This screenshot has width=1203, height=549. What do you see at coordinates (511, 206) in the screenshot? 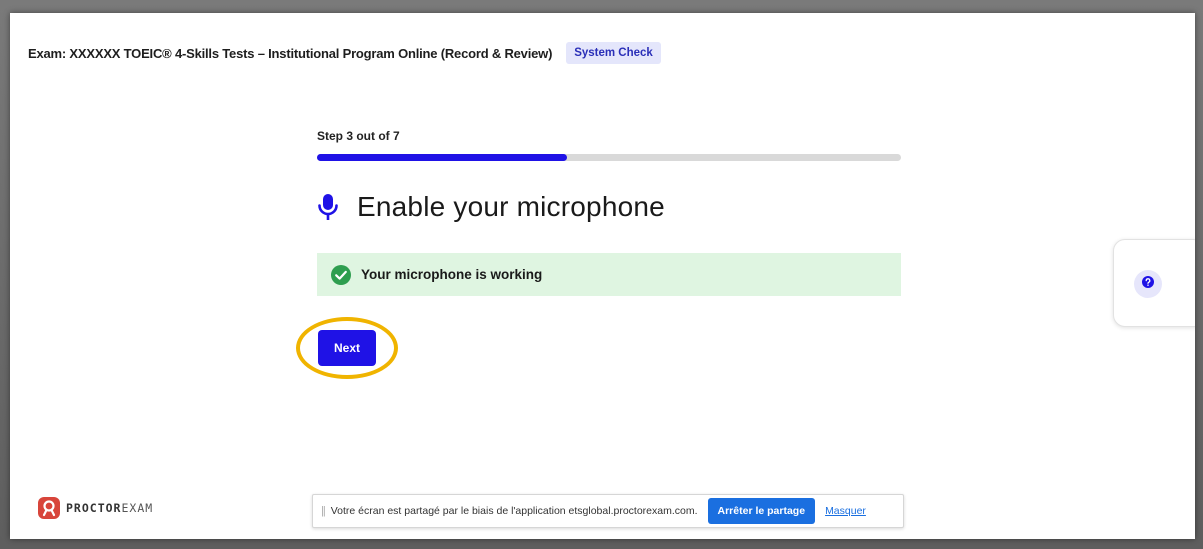
I see `page-heading: Enable your microphone` at bounding box center [511, 206].